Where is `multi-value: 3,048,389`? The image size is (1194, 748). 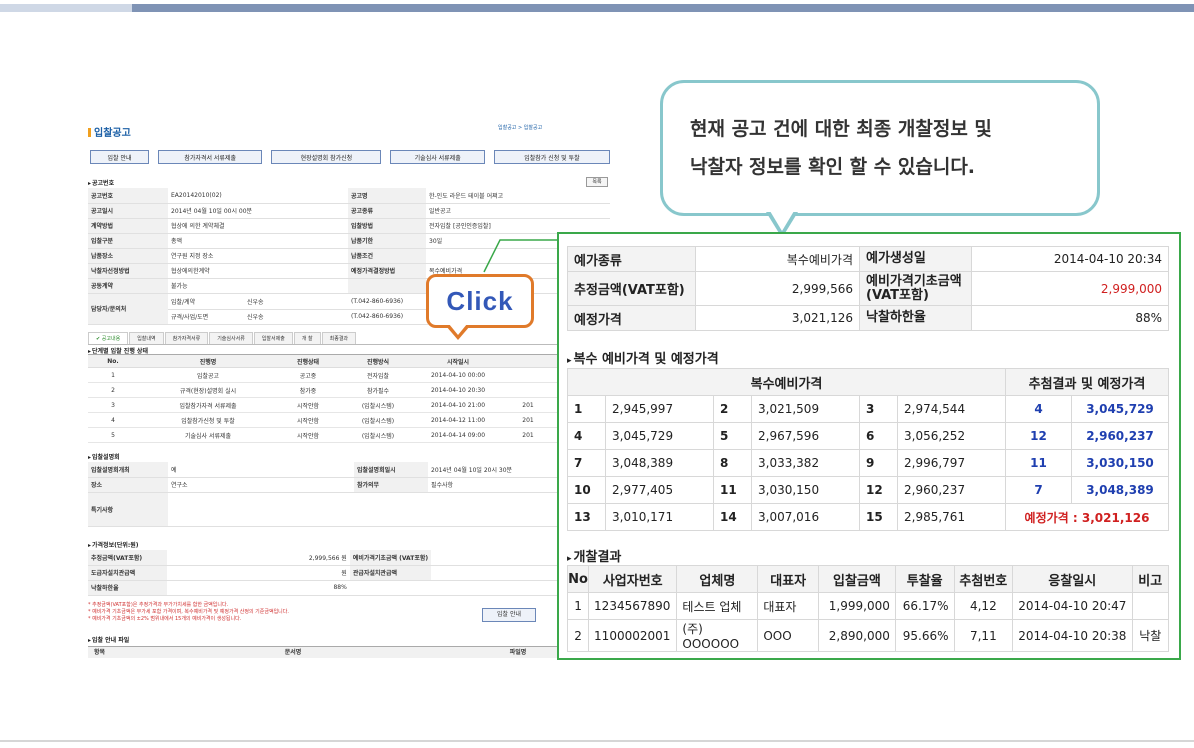 multi-value: 3,048,389 is located at coordinates (659, 463).